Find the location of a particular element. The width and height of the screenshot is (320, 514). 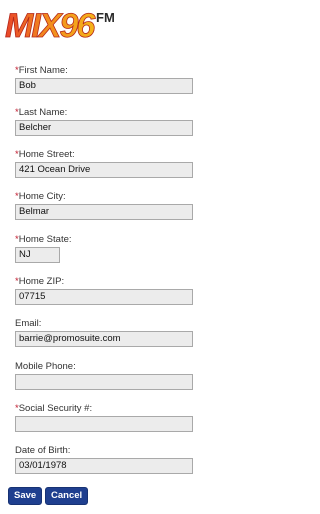

mobile-phone-input is located at coordinates (104, 382).